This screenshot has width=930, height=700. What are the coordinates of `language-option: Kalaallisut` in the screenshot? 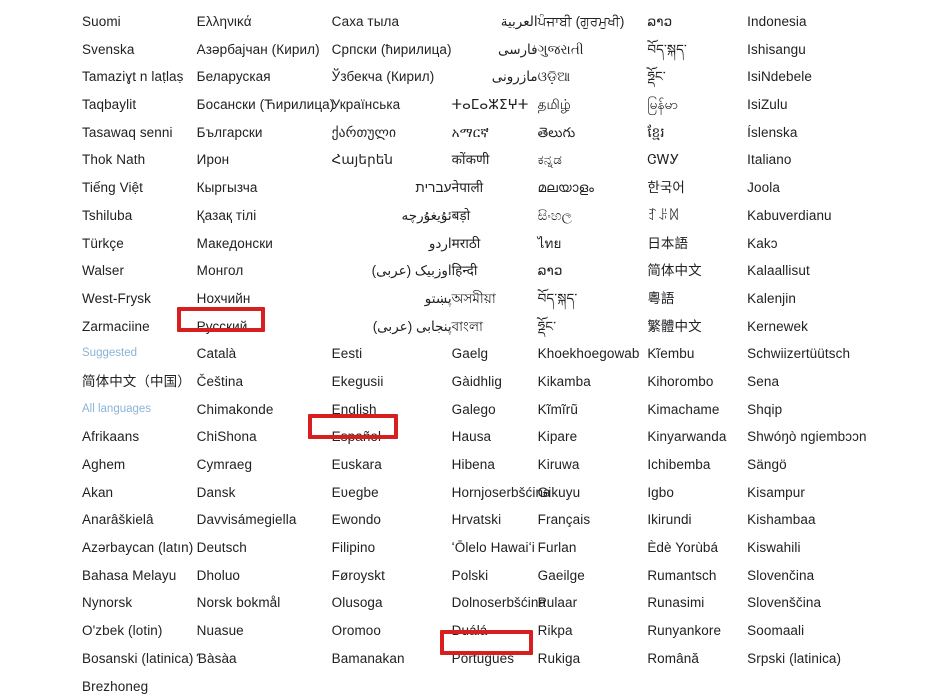 It's located at (778, 271).